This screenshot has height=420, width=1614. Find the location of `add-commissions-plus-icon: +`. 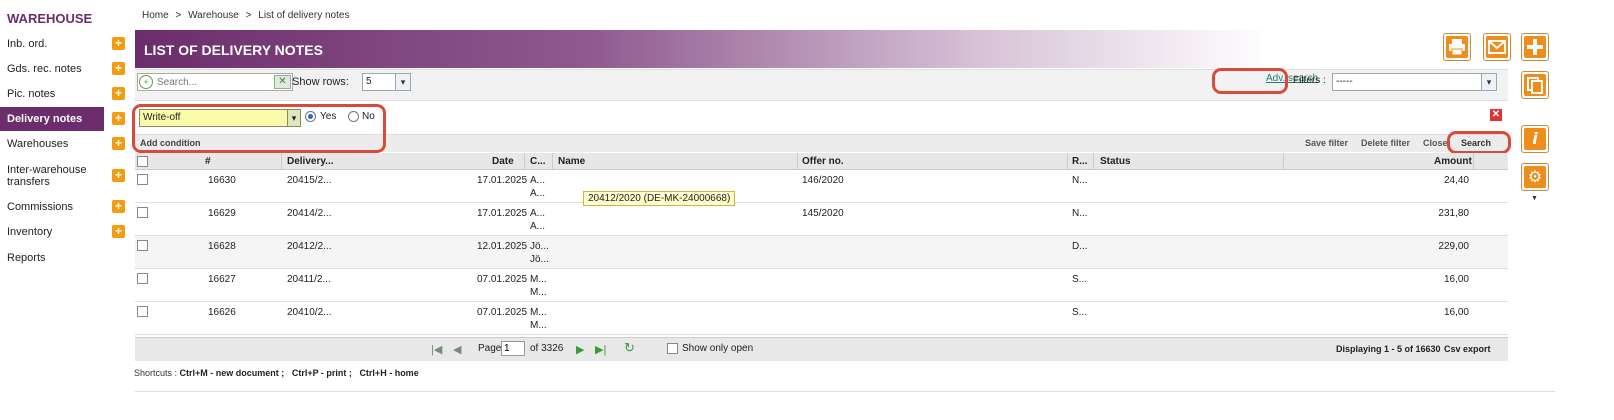

add-commissions-plus-icon: + is located at coordinates (118, 206).